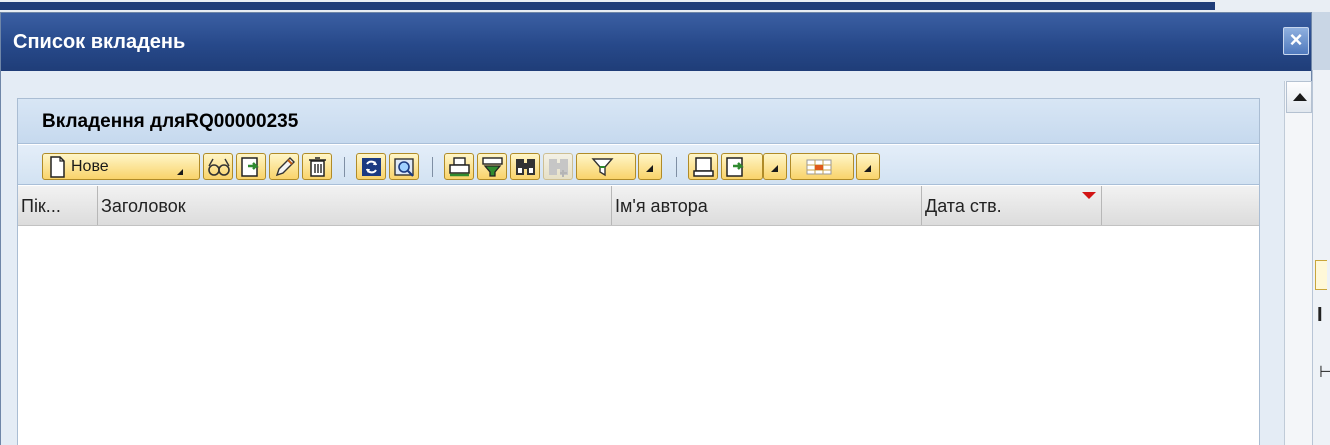 This screenshot has height=445, width=1330. What do you see at coordinates (1012, 205) in the screenshot?
I see `column-header-created-date: Дата ств.` at bounding box center [1012, 205].